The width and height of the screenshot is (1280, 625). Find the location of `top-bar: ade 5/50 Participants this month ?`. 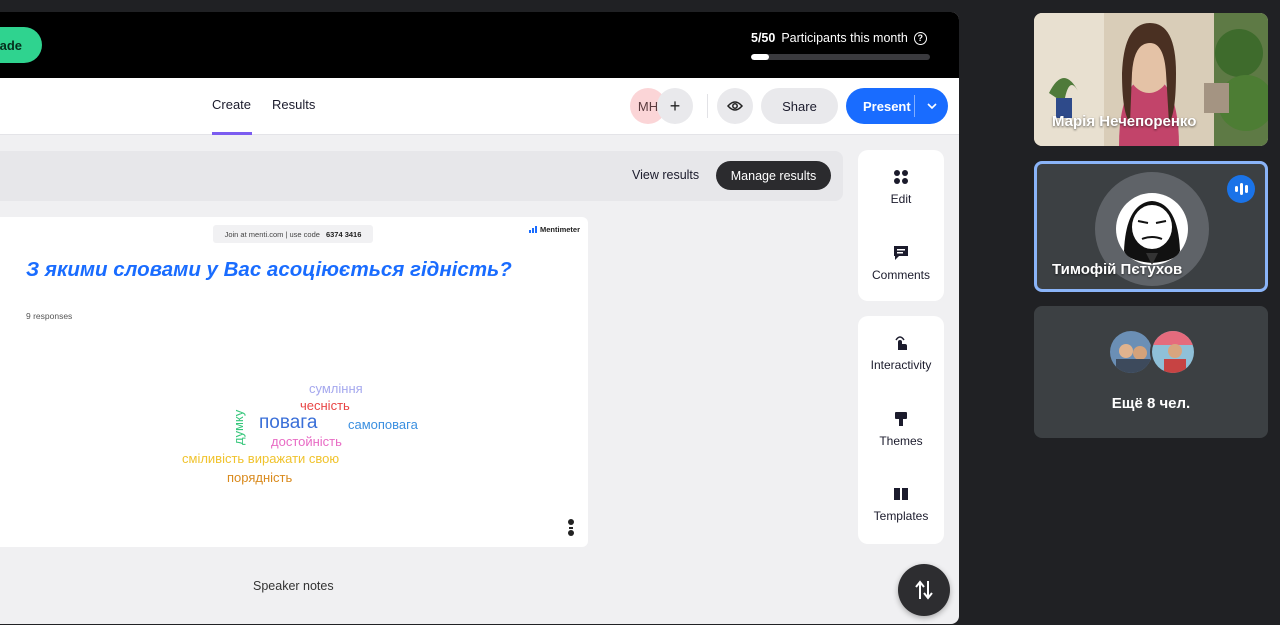

top-bar: ade 5/50 Participants this month ? is located at coordinates (479, 45).